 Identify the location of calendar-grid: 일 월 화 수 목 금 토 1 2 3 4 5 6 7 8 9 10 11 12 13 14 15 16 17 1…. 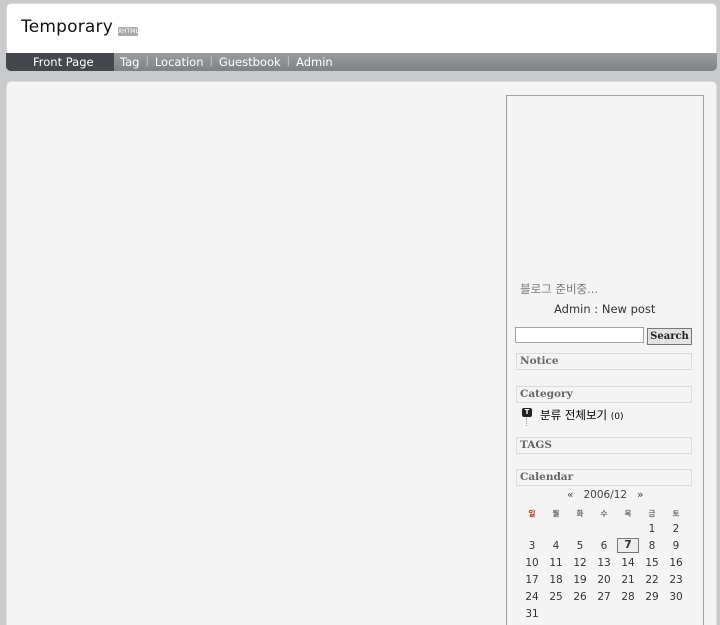
(604, 564).